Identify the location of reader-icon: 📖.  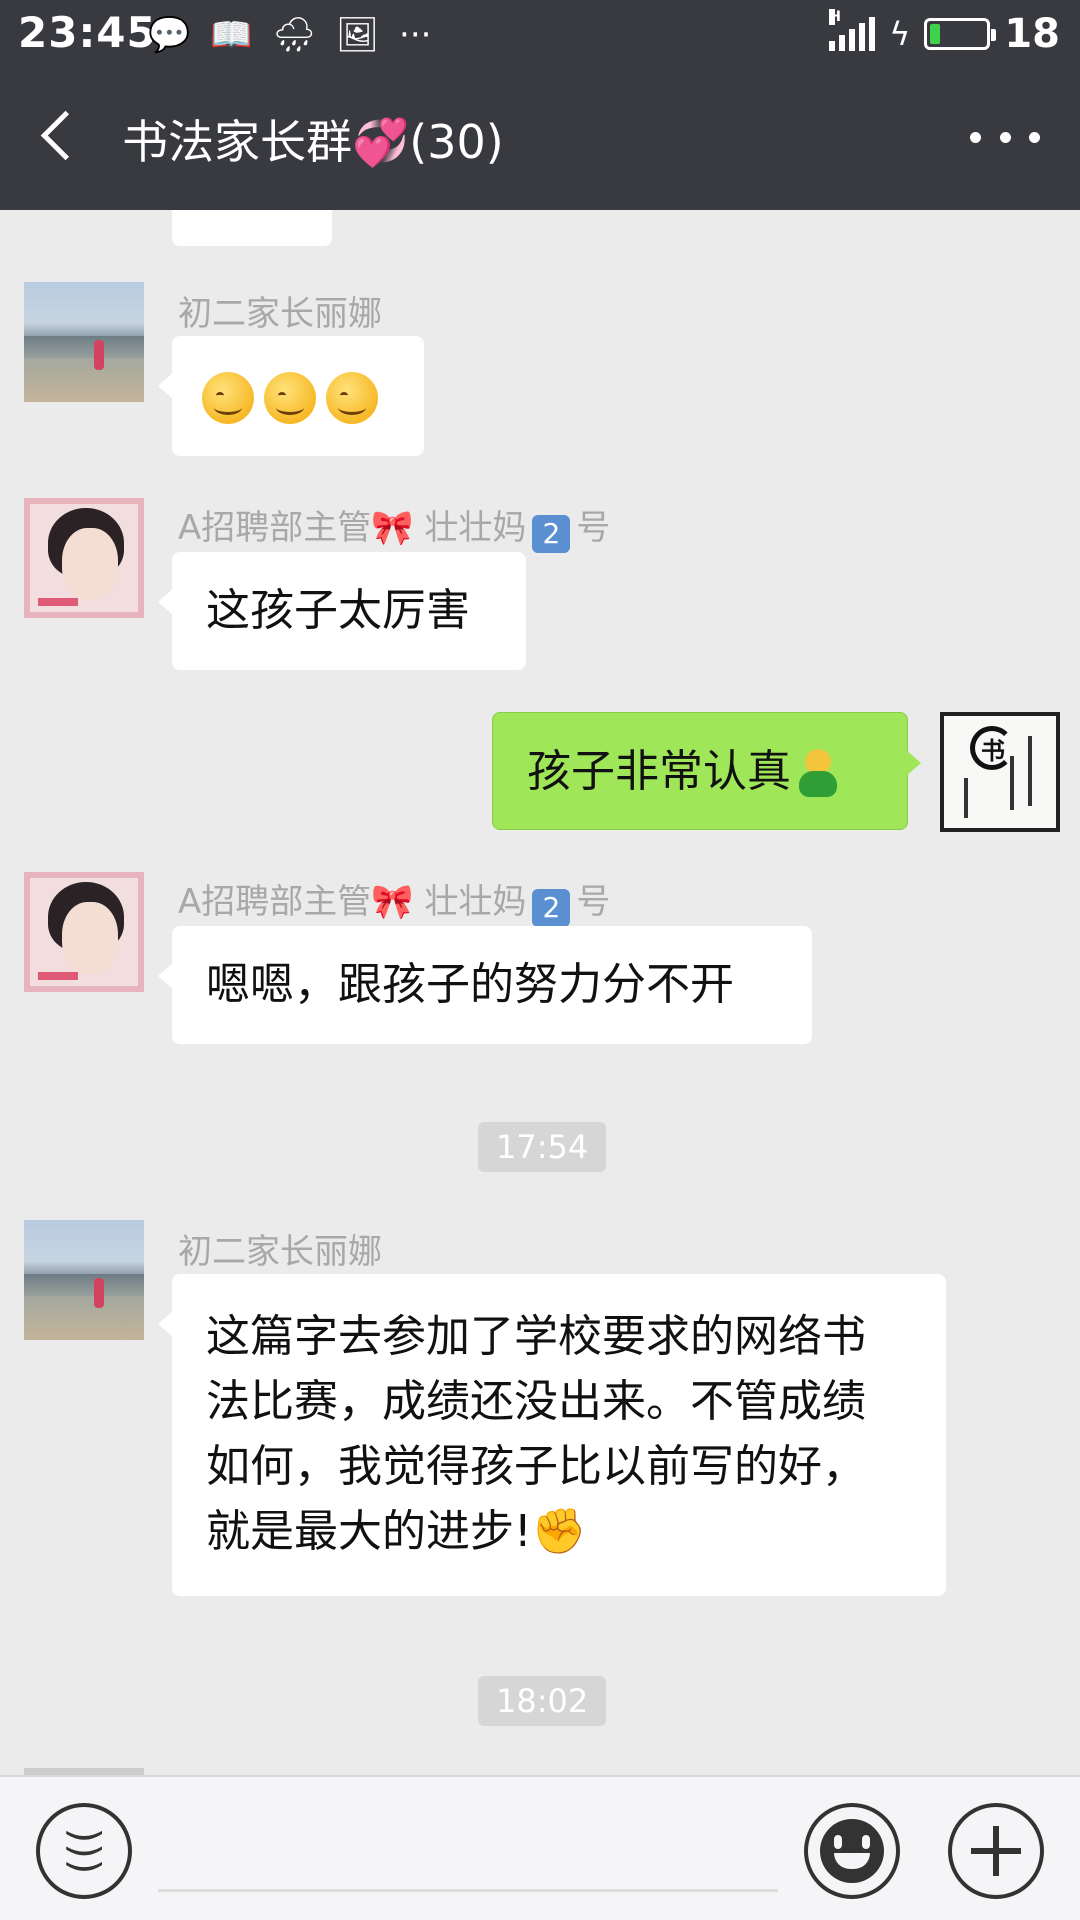
(231, 35).